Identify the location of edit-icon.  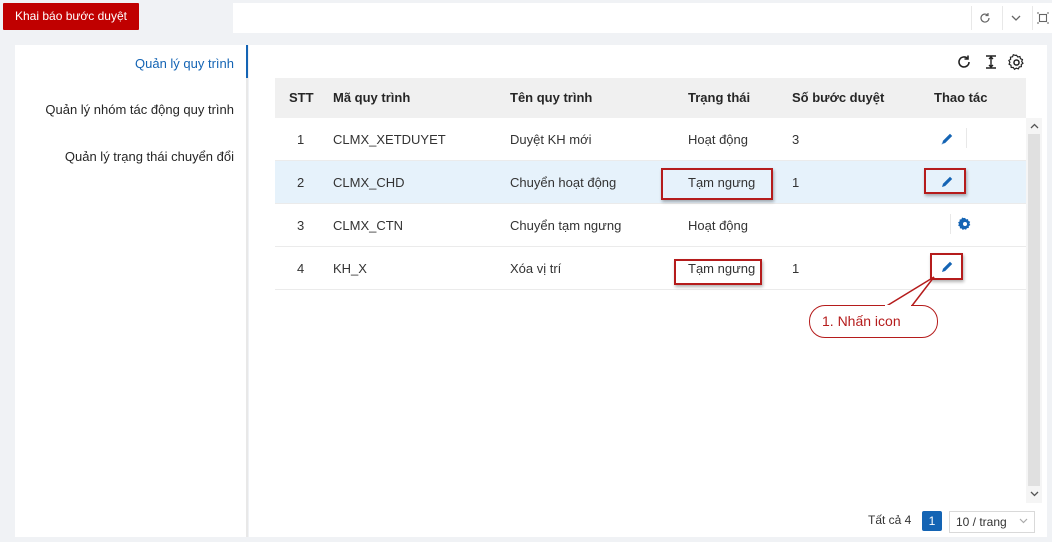
(947, 139).